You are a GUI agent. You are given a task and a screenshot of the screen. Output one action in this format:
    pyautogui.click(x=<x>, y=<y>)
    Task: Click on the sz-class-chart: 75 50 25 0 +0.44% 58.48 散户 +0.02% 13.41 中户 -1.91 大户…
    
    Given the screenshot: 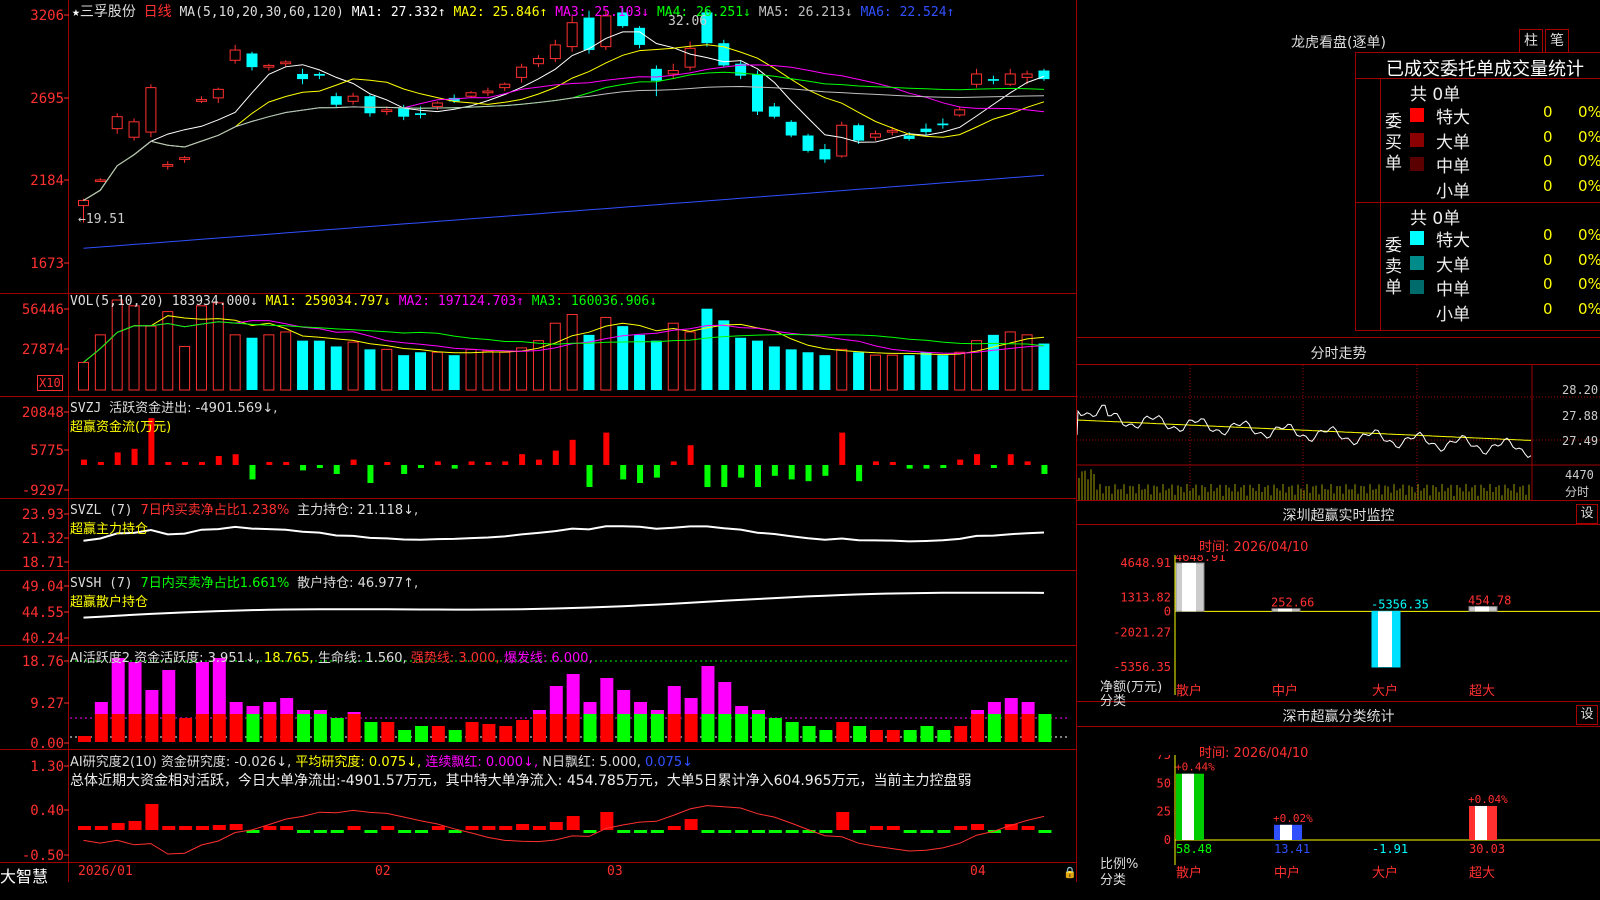 What is the action you would take?
    pyautogui.click(x=1378, y=818)
    